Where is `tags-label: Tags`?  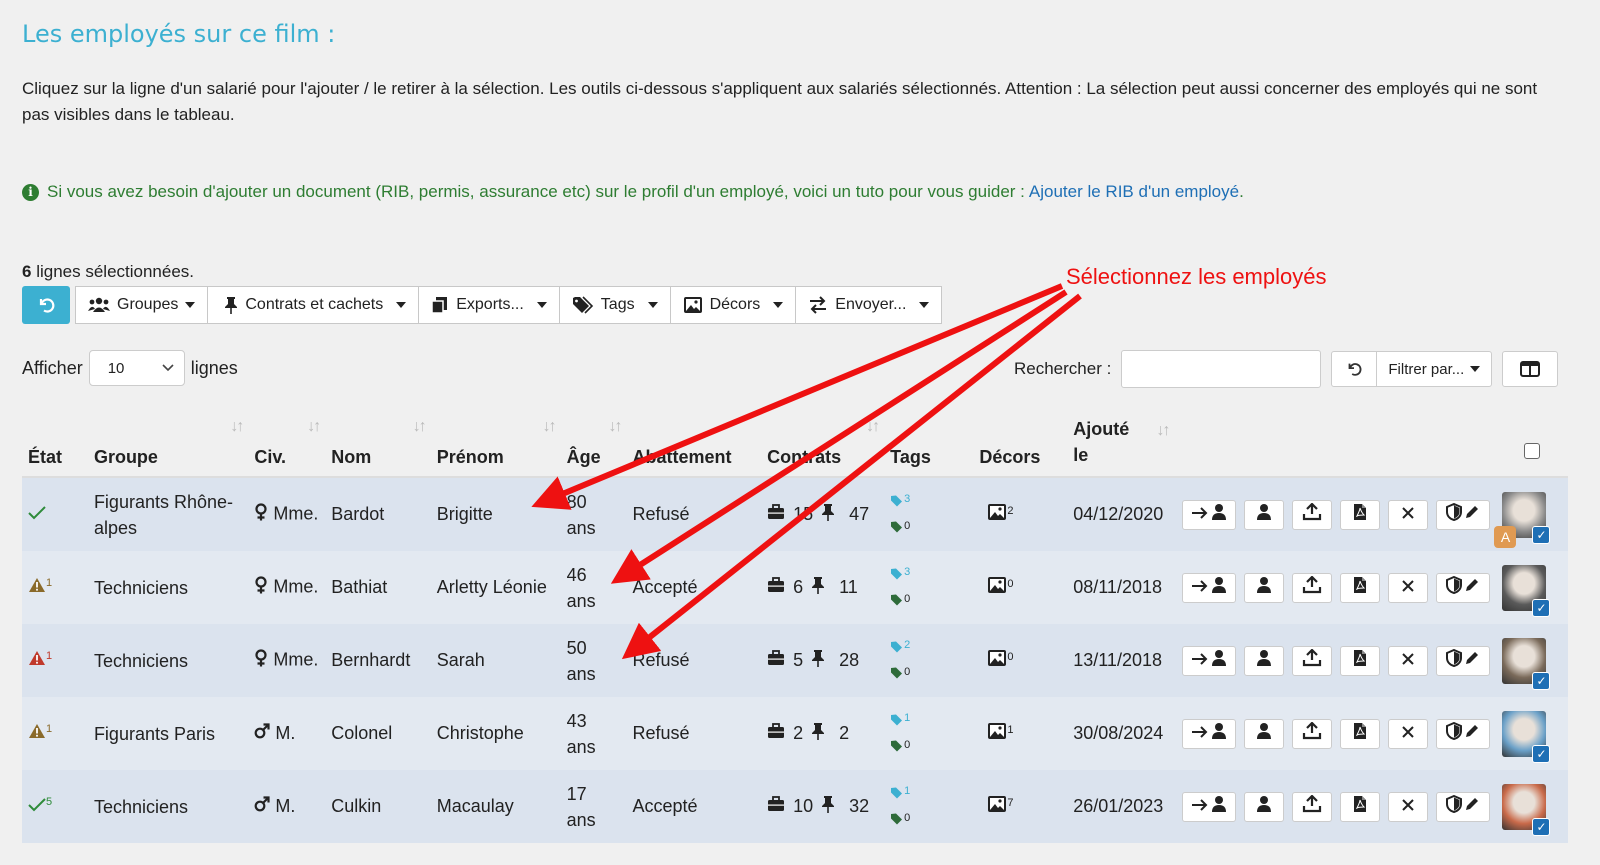
tags-label: Tags is located at coordinates (617, 304).